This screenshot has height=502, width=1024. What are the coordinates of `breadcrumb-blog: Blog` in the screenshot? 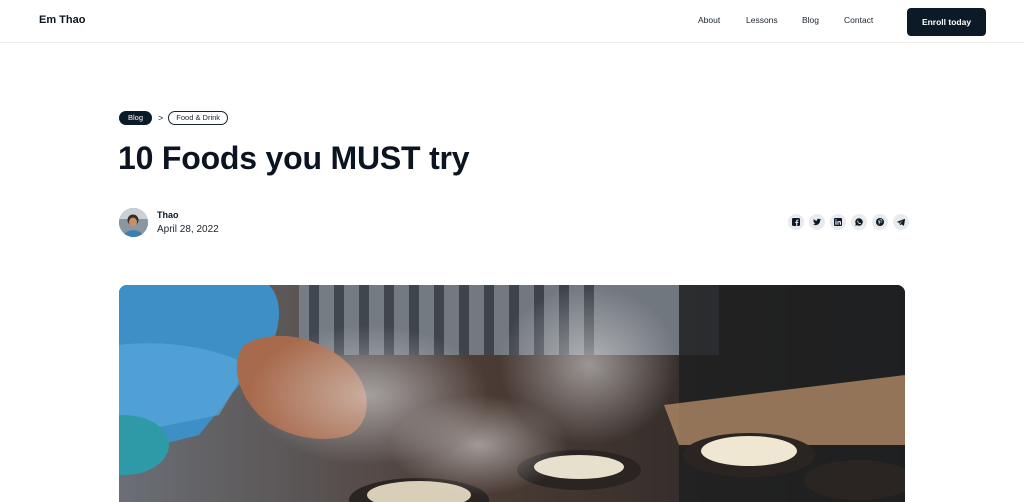 It's located at (136, 117).